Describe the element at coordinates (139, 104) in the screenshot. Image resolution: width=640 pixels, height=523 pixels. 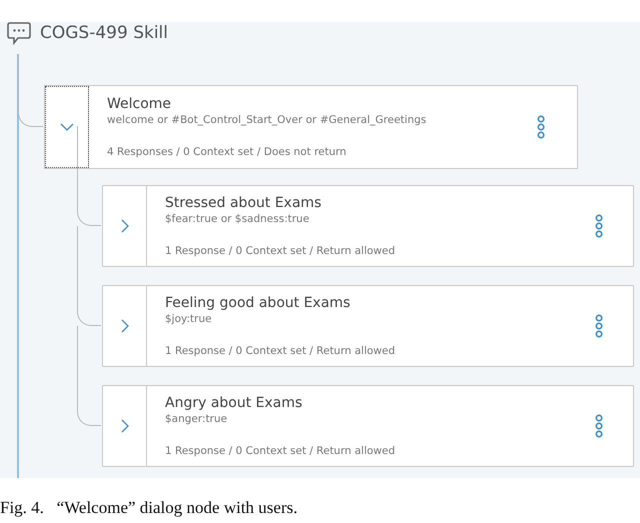
I see `node-title: Welcome` at that location.